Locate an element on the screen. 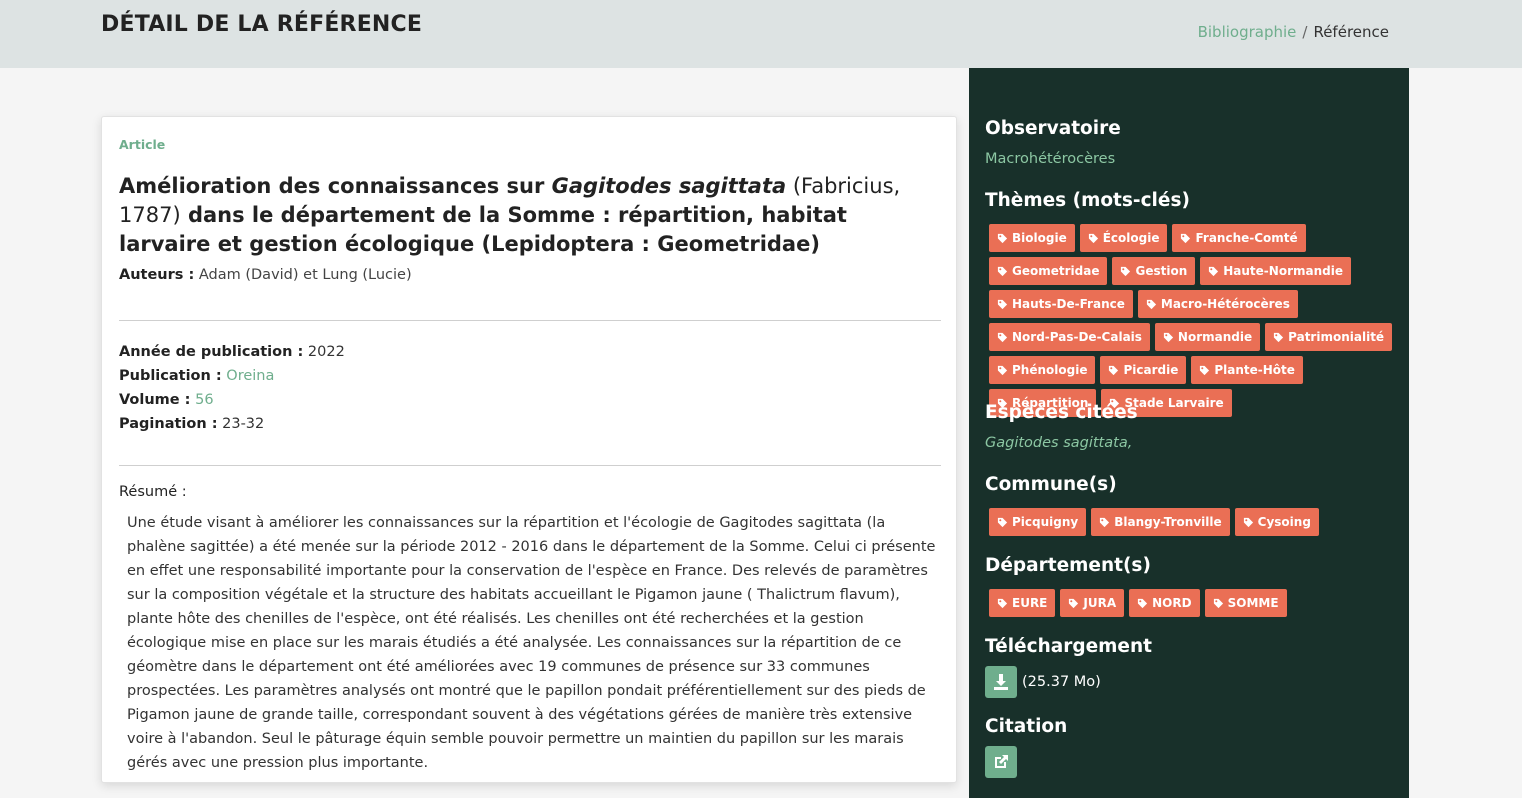 This screenshot has width=1522, height=798. authors: Auteurs : Adam (David) et Lung (Lucie) is located at coordinates (265, 275).